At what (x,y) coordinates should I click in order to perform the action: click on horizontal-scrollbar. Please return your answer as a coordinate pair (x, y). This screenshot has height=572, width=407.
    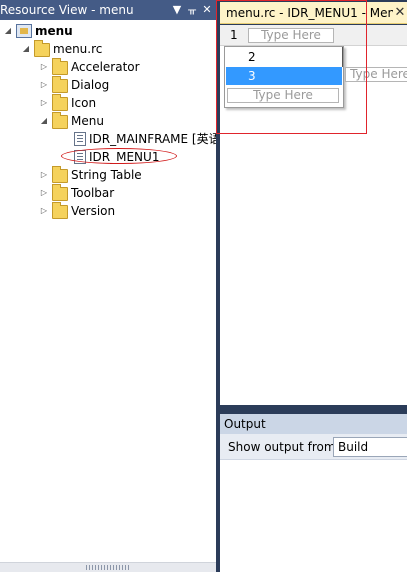
    Looking at the image, I should click on (108, 567).